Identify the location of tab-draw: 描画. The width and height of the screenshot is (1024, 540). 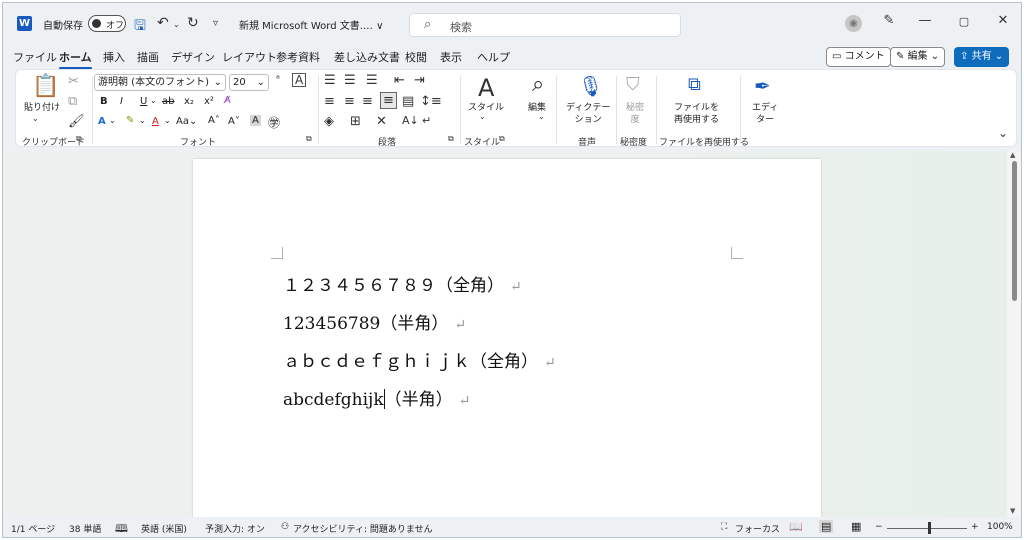
(148, 57).